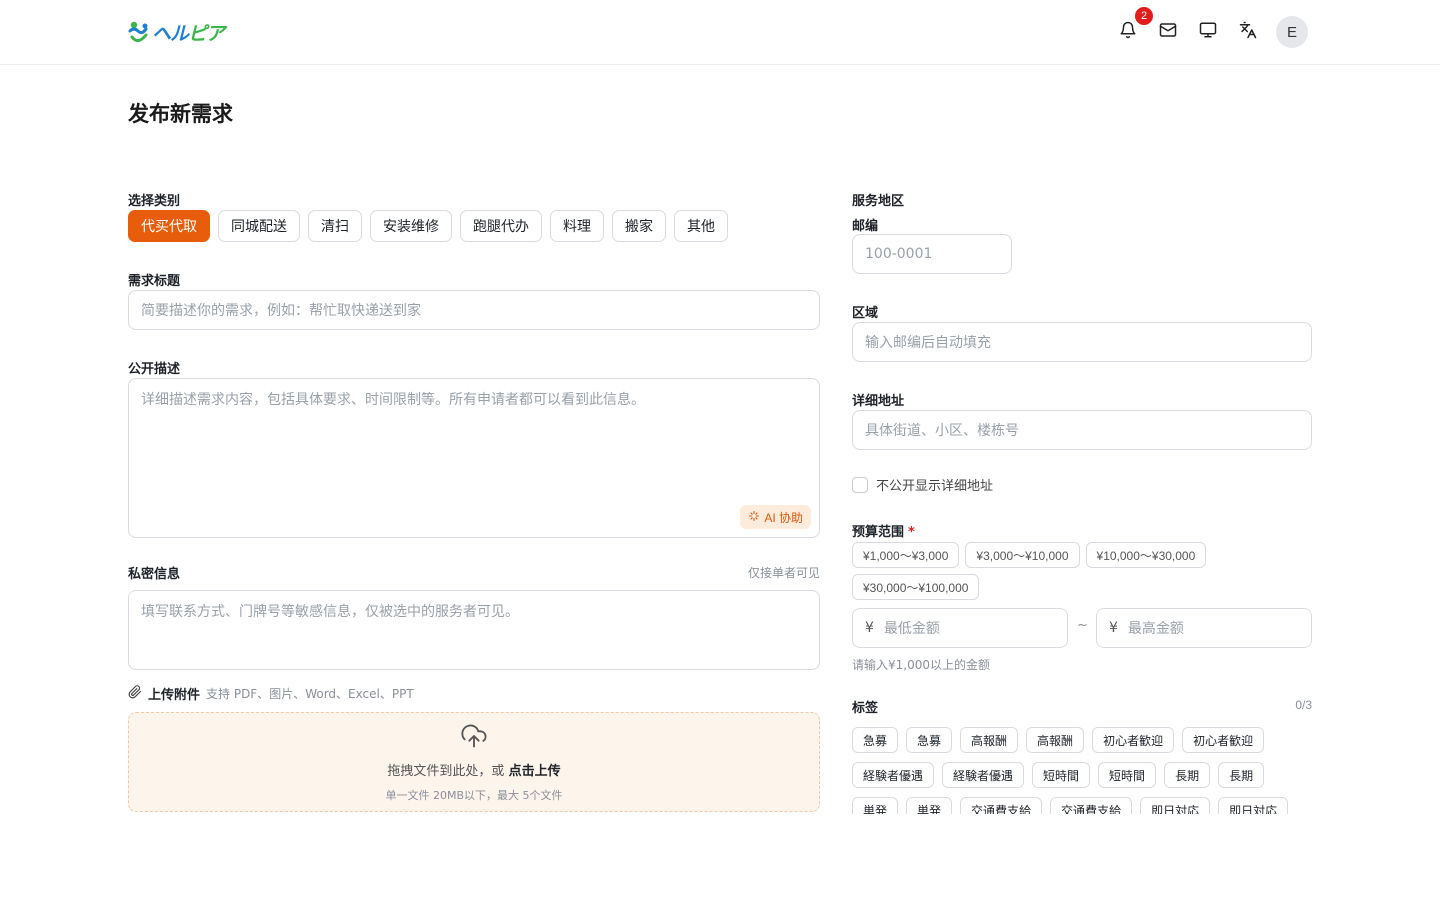 This screenshot has width=1440, height=900. What do you see at coordinates (335, 226) in the screenshot?
I see `category-chip: 清扫` at bounding box center [335, 226].